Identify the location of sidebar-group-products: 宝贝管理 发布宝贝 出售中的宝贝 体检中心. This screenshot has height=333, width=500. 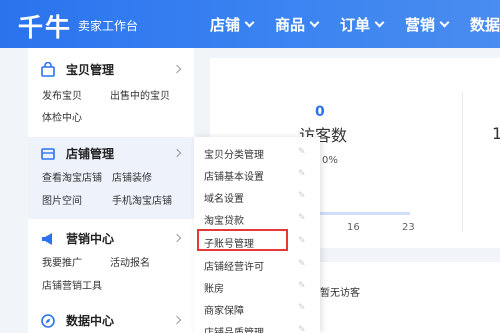
(111, 90).